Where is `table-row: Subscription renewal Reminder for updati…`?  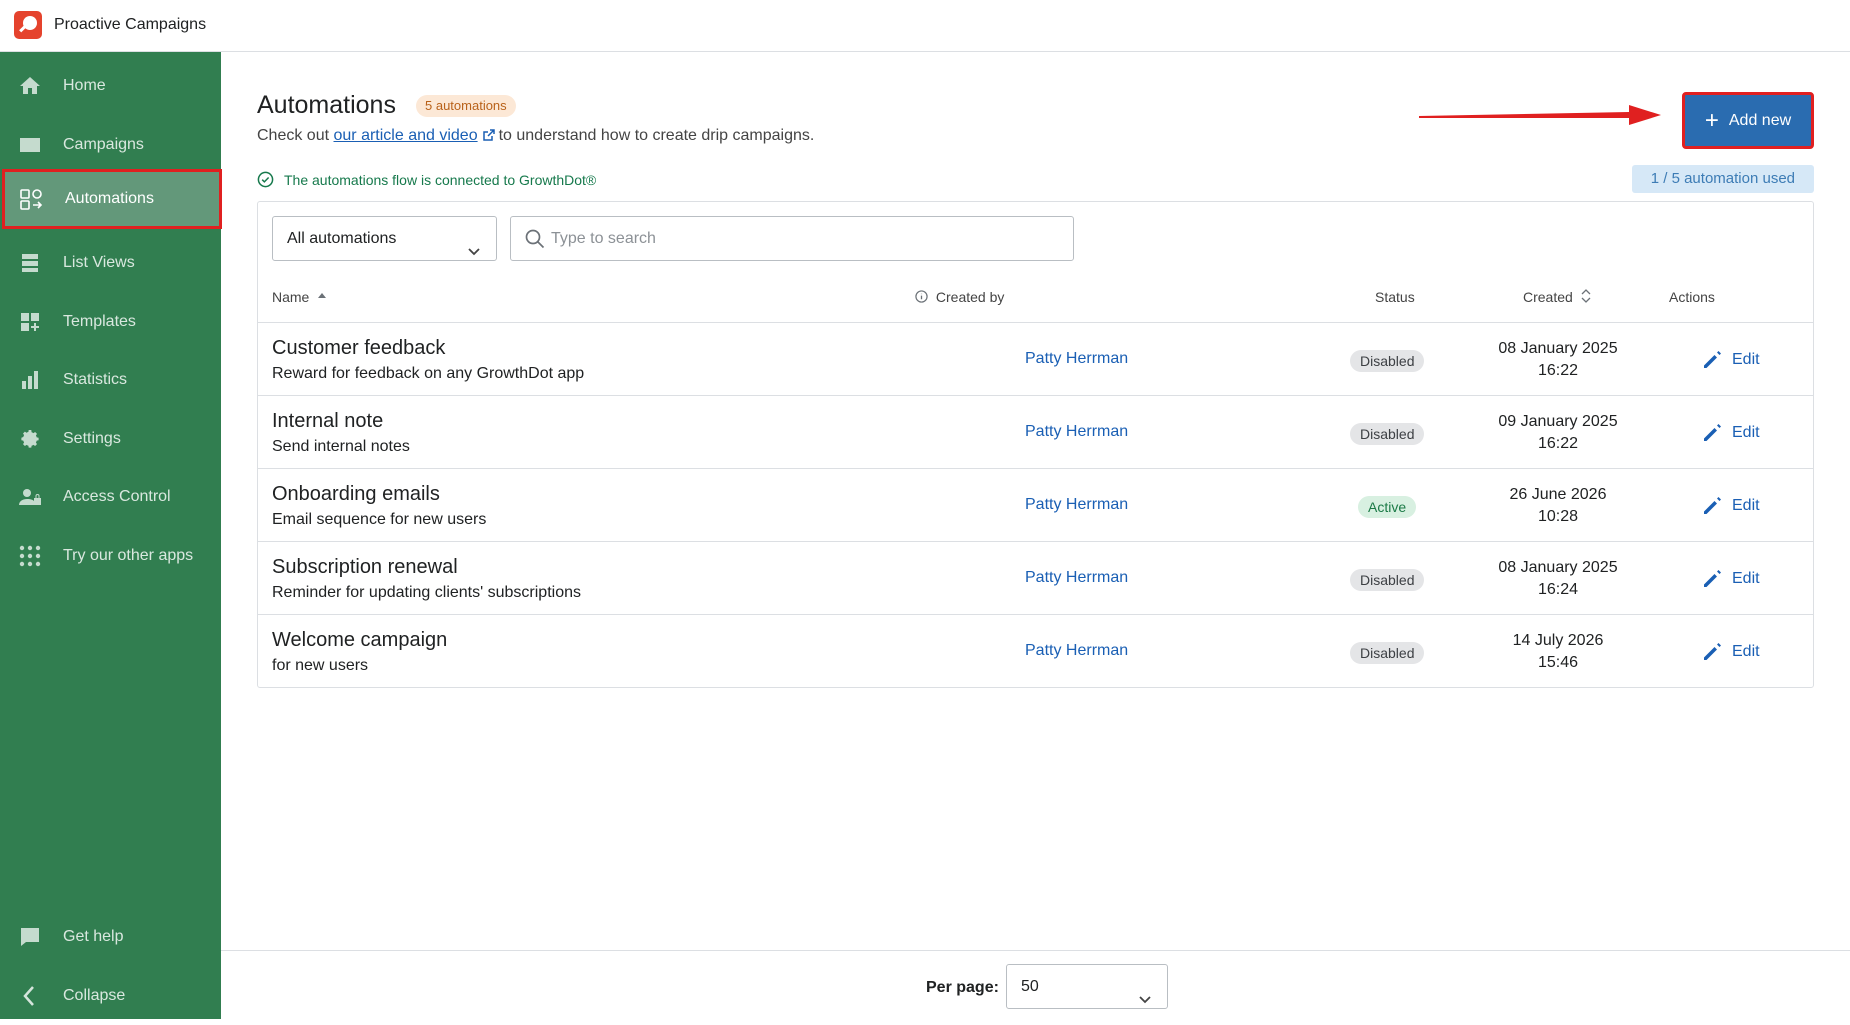
table-row: Subscription renewal Reminder for updati… is located at coordinates (1035, 578).